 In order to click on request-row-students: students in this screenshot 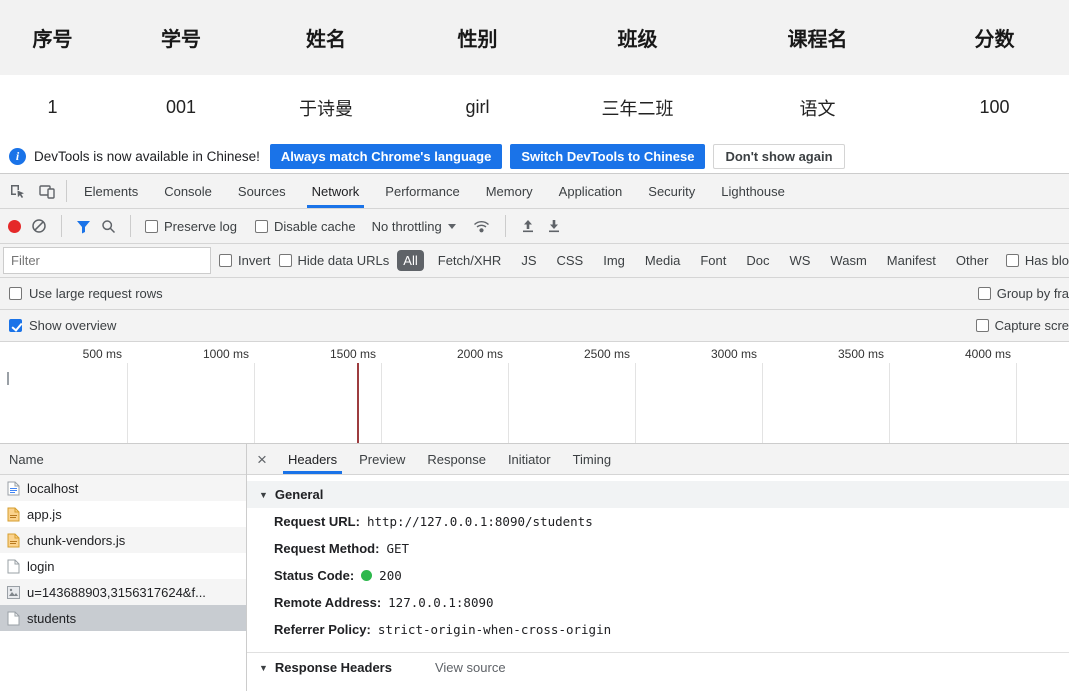, I will do `click(123, 618)`.